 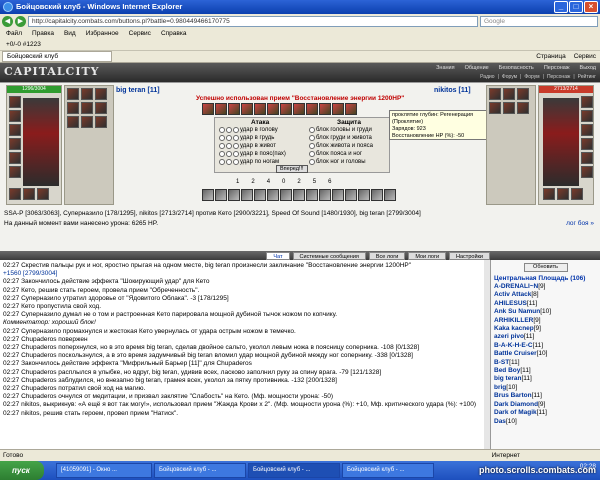 What do you see at coordinates (174, 33) in the screenshot?
I see `menu-help: Справка` at bounding box center [174, 33].